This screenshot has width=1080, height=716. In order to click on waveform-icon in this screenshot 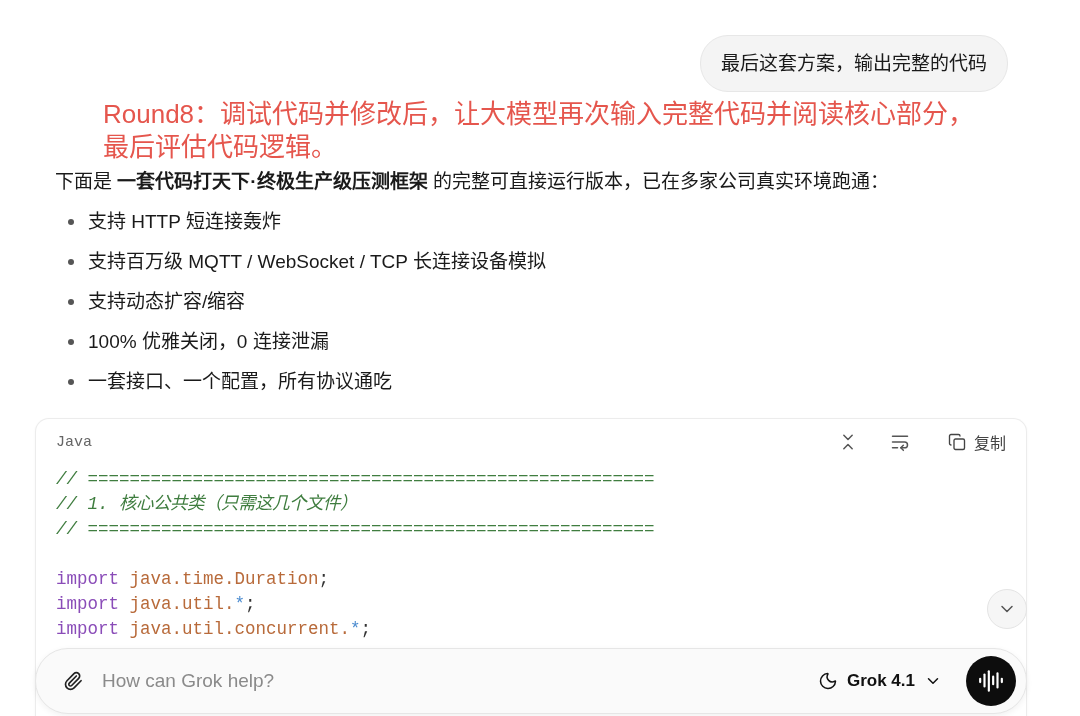, I will do `click(991, 681)`.